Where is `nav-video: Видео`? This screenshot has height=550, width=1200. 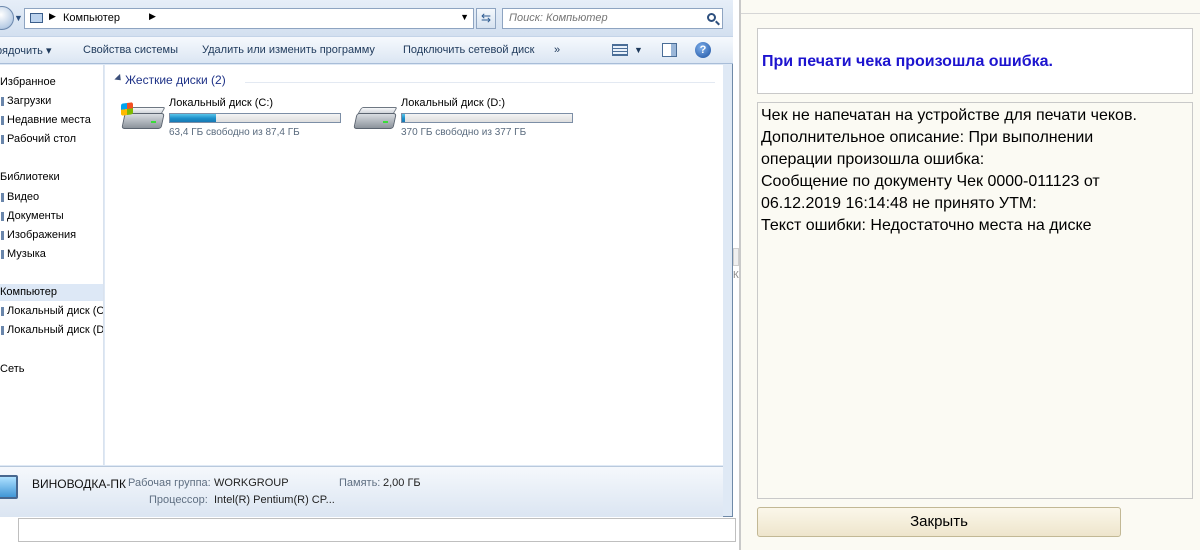 nav-video: Видео is located at coordinates (19, 197).